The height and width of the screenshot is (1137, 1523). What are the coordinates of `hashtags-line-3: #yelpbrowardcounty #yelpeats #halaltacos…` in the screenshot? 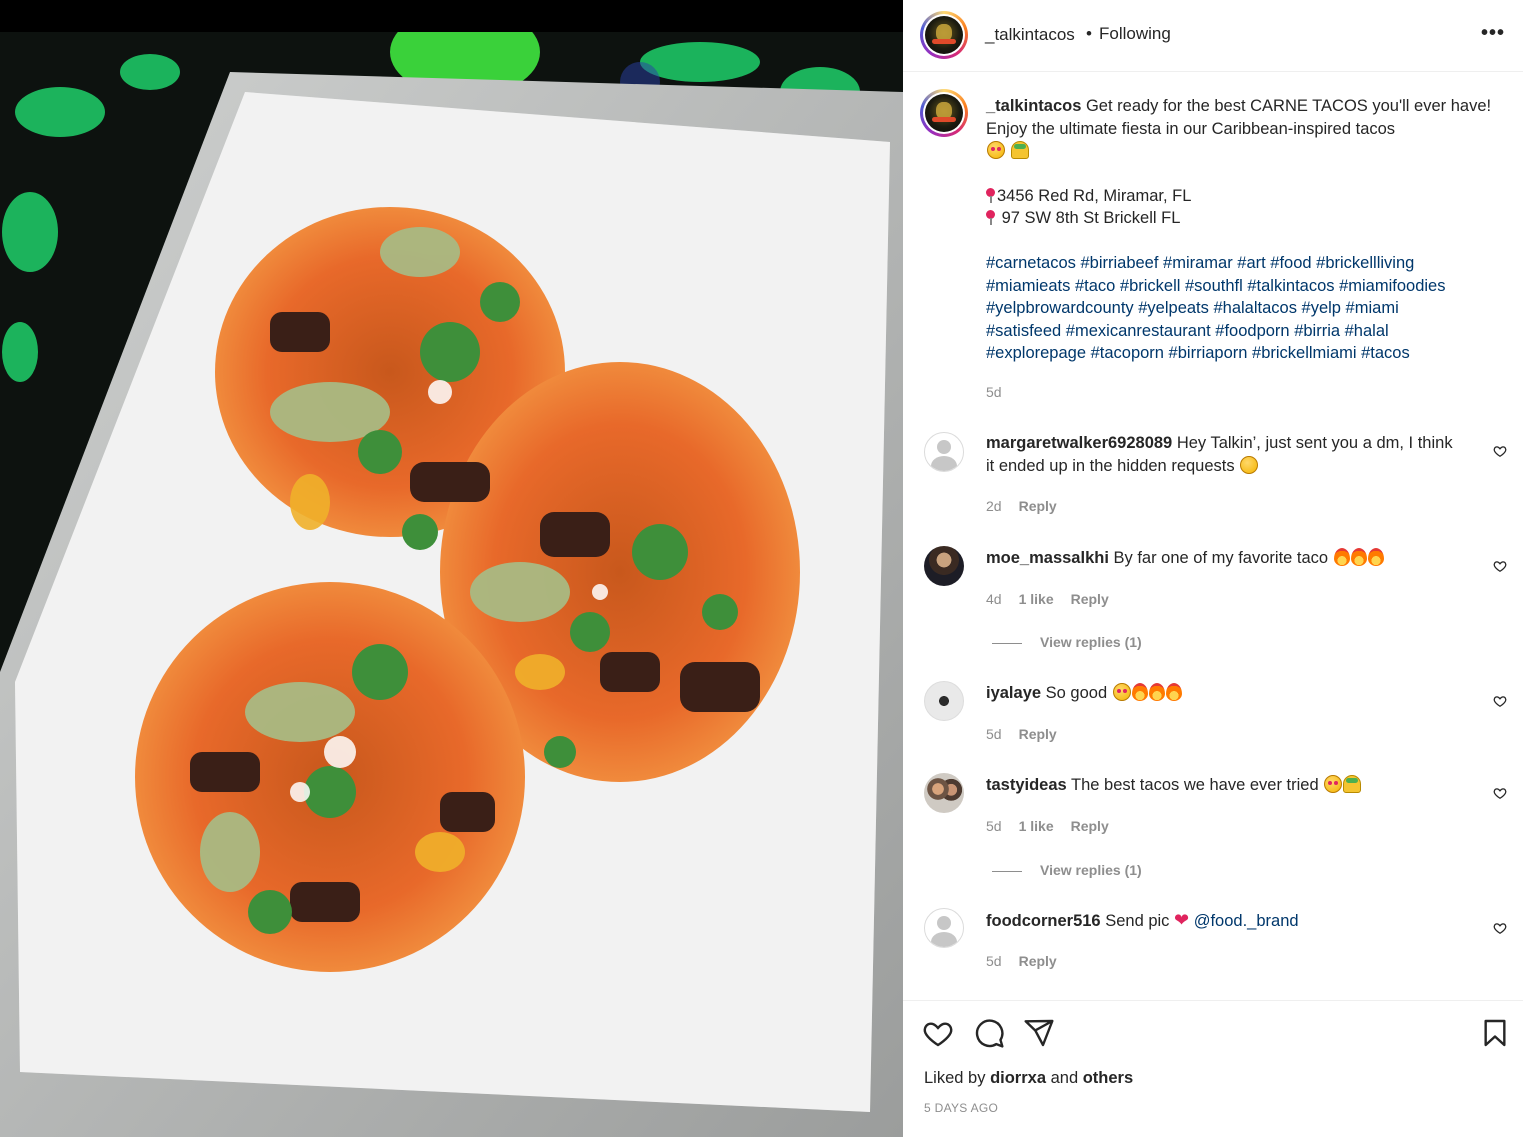 It's located at (1241, 308).